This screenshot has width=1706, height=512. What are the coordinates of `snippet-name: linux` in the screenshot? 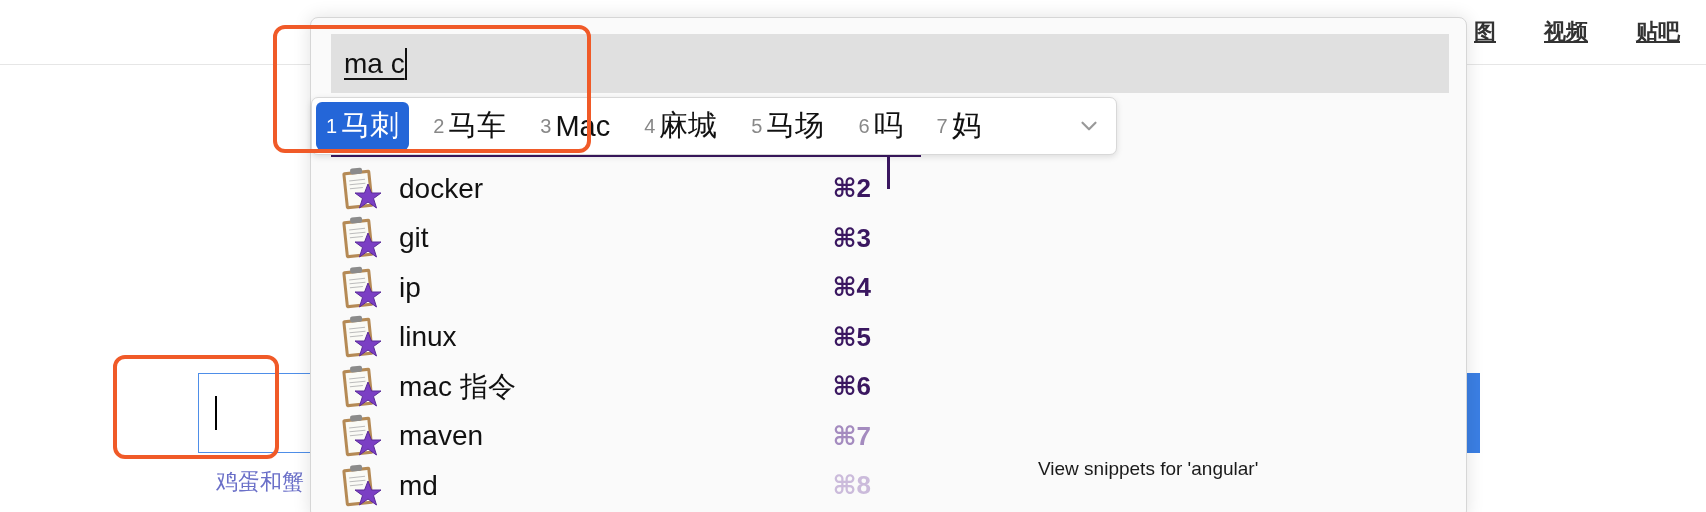 It's located at (608, 337).